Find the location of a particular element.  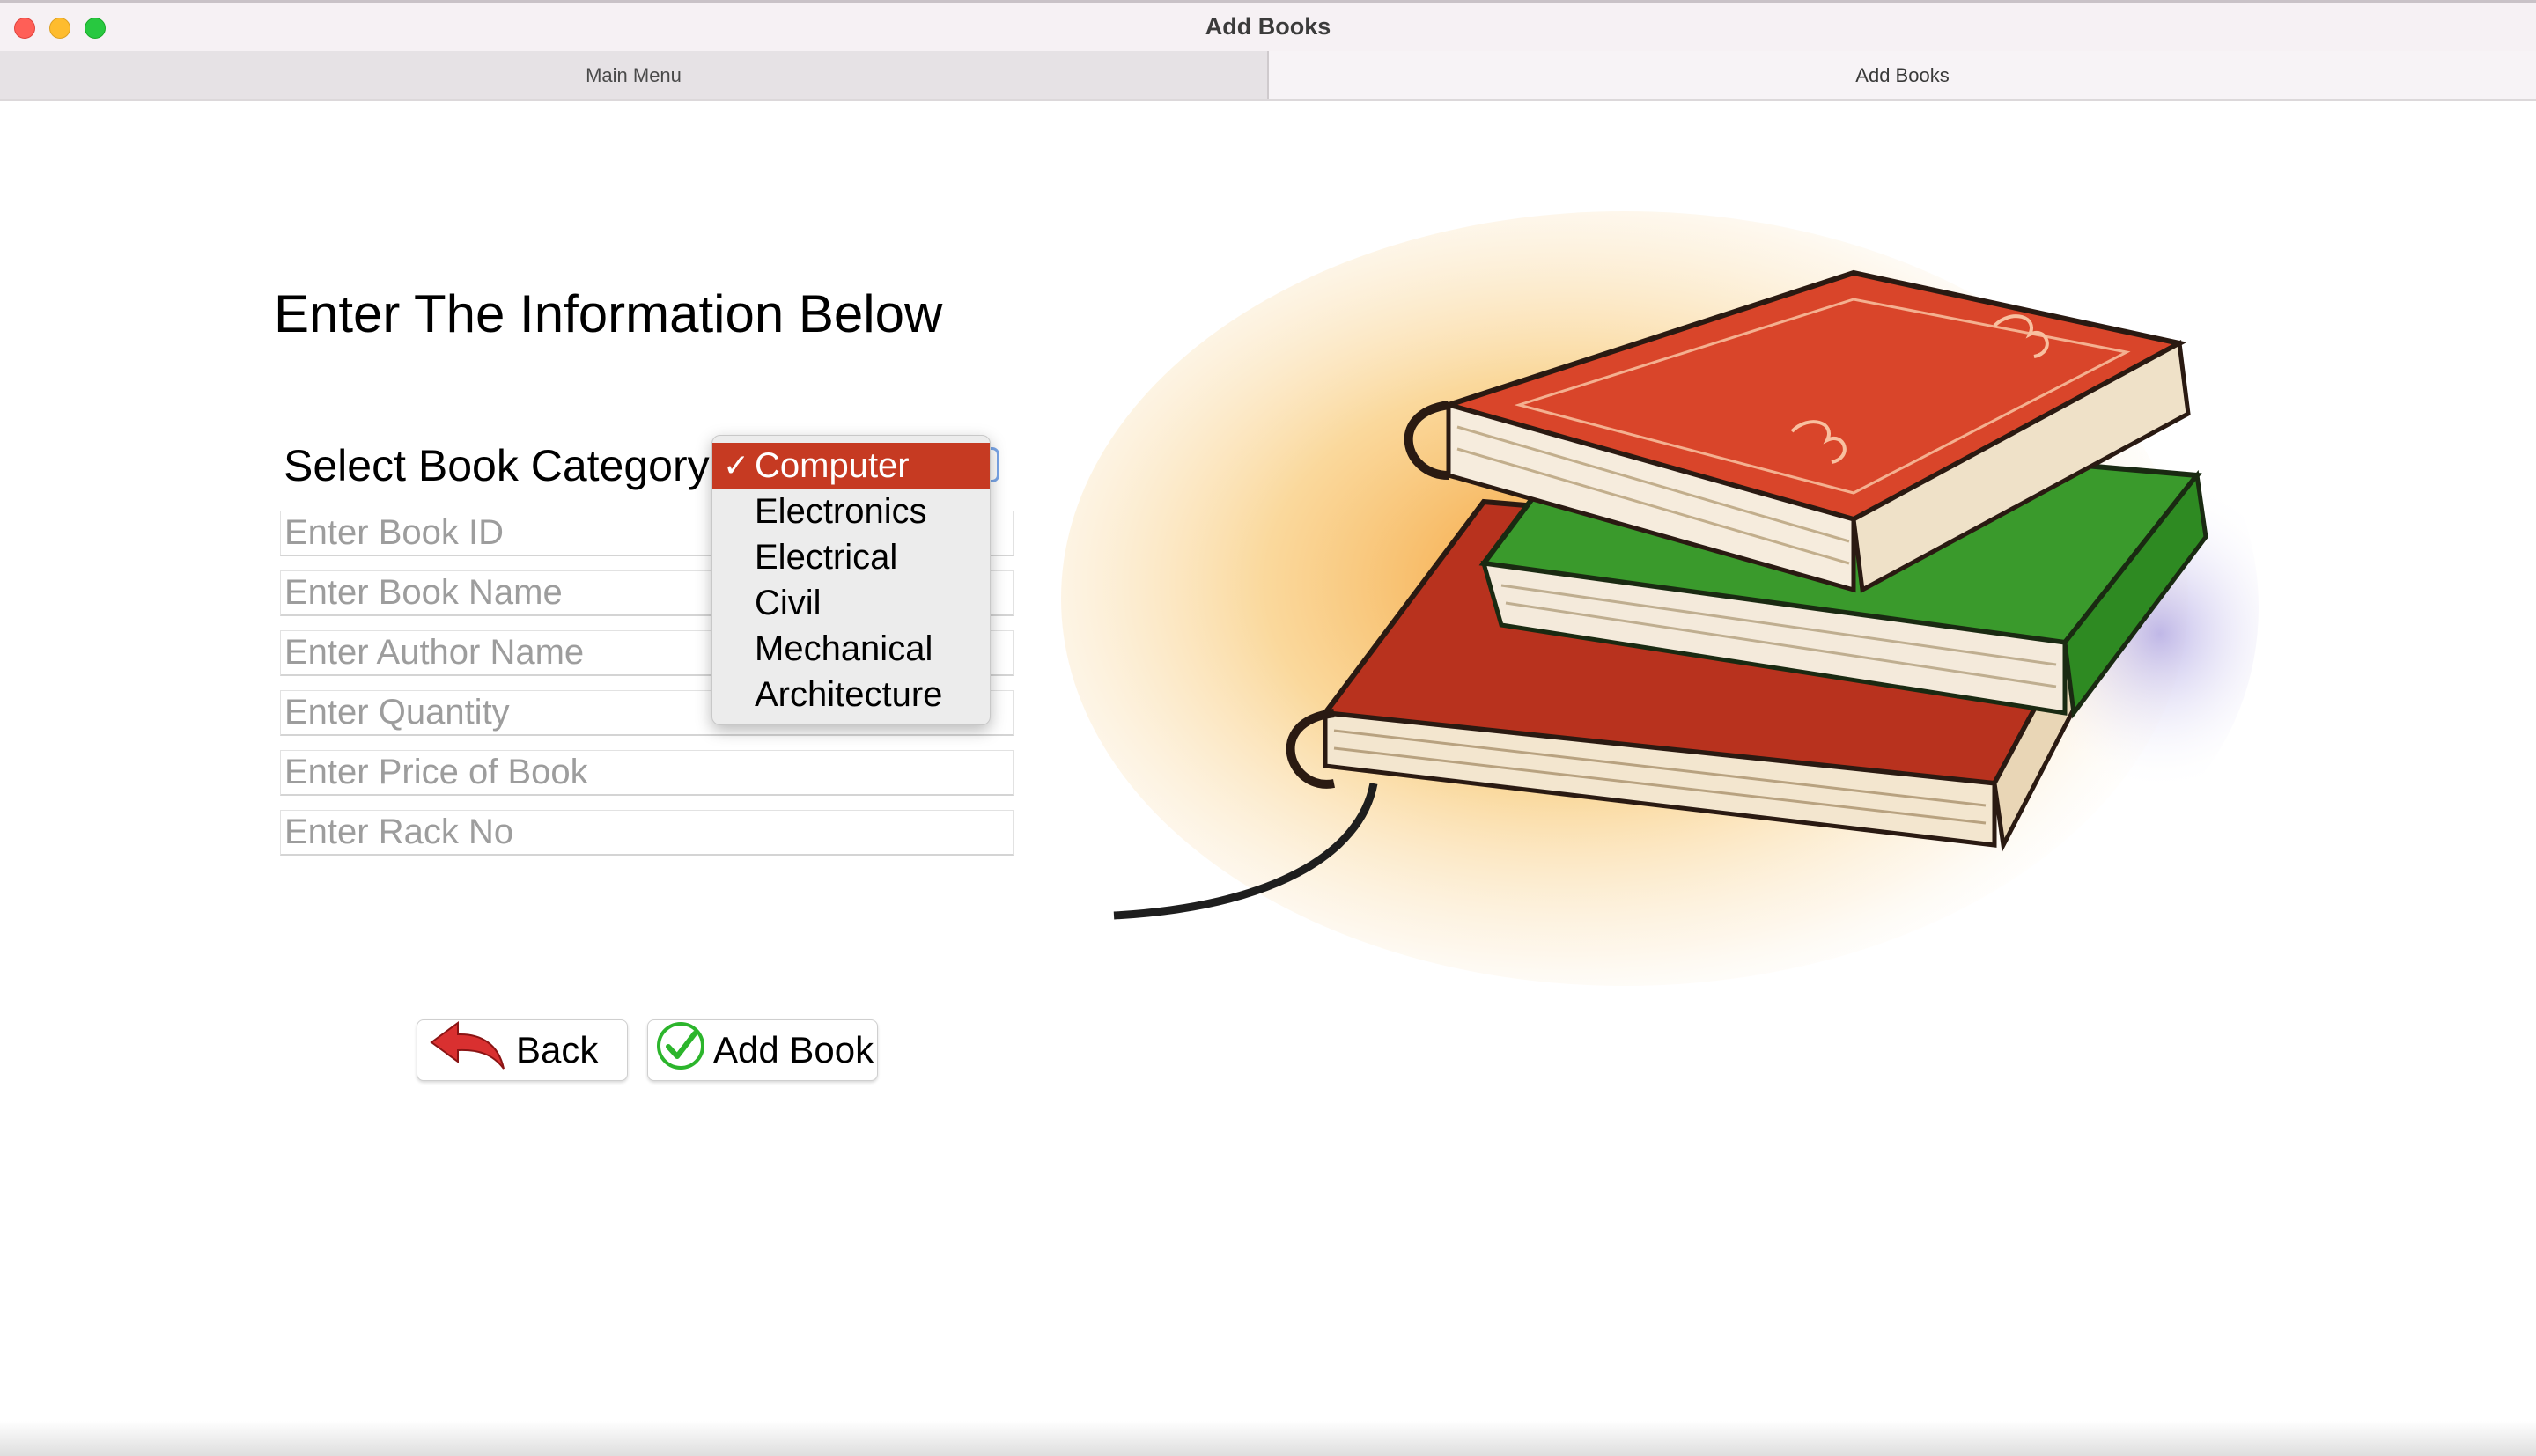

category-option-electrical: Electrical is located at coordinates (851, 557).